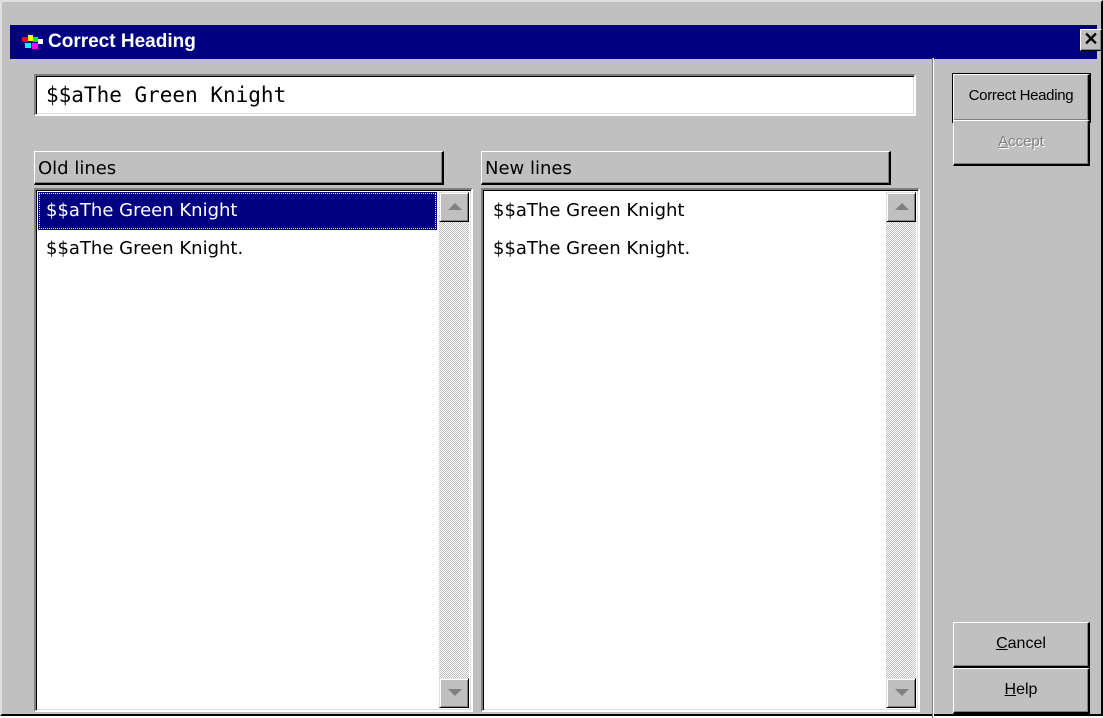 This screenshot has width=1103, height=718. I want to click on help-mnemonic: H, so click(1010, 689).